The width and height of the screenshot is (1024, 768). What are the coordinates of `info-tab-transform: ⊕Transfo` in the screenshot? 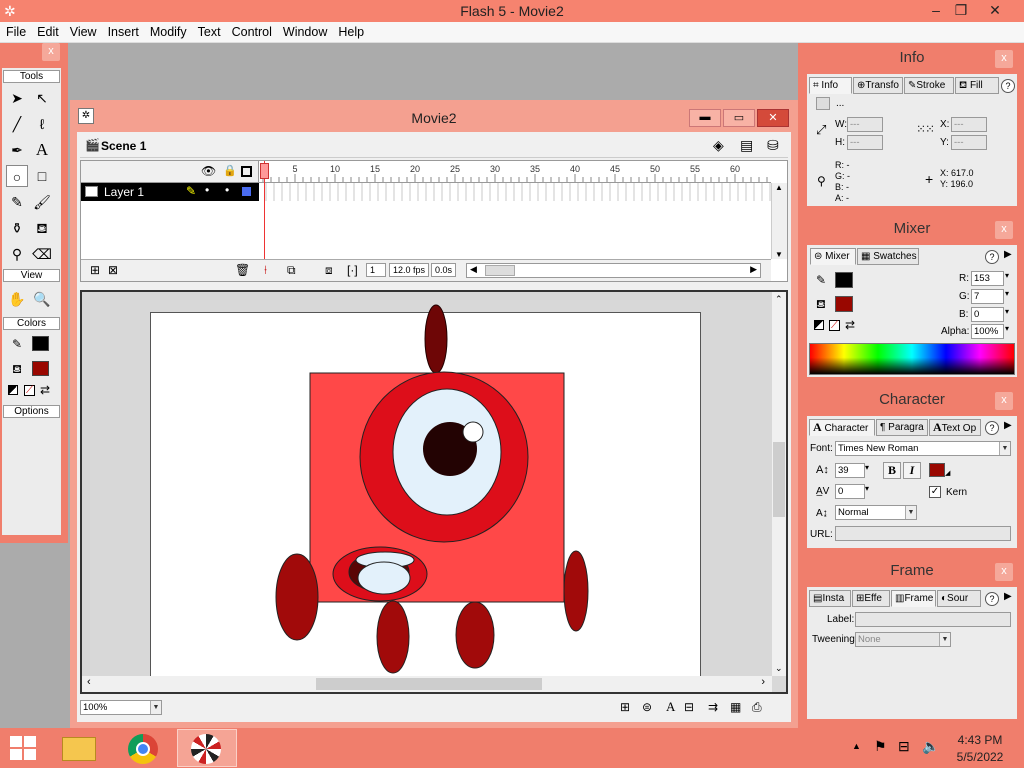 It's located at (878, 85).